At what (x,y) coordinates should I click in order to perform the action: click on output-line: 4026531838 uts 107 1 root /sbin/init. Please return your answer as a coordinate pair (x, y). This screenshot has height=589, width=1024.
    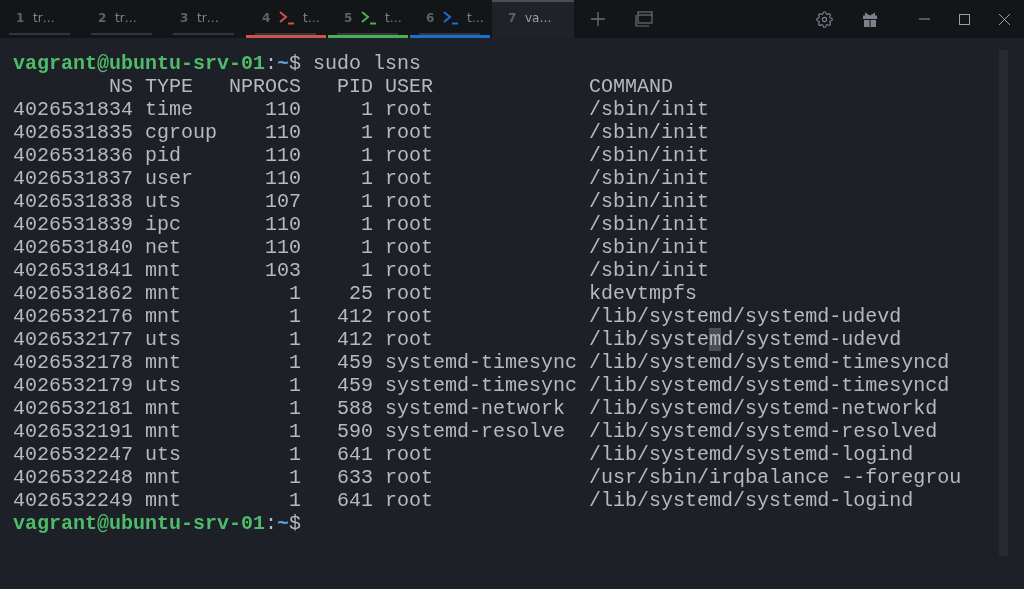
    Looking at the image, I should click on (362, 201).